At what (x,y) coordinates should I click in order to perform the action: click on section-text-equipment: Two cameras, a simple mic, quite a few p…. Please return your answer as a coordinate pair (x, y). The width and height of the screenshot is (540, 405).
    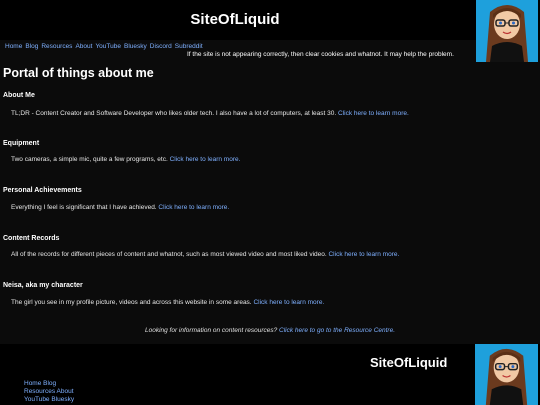
    Looking at the image, I should click on (125, 159).